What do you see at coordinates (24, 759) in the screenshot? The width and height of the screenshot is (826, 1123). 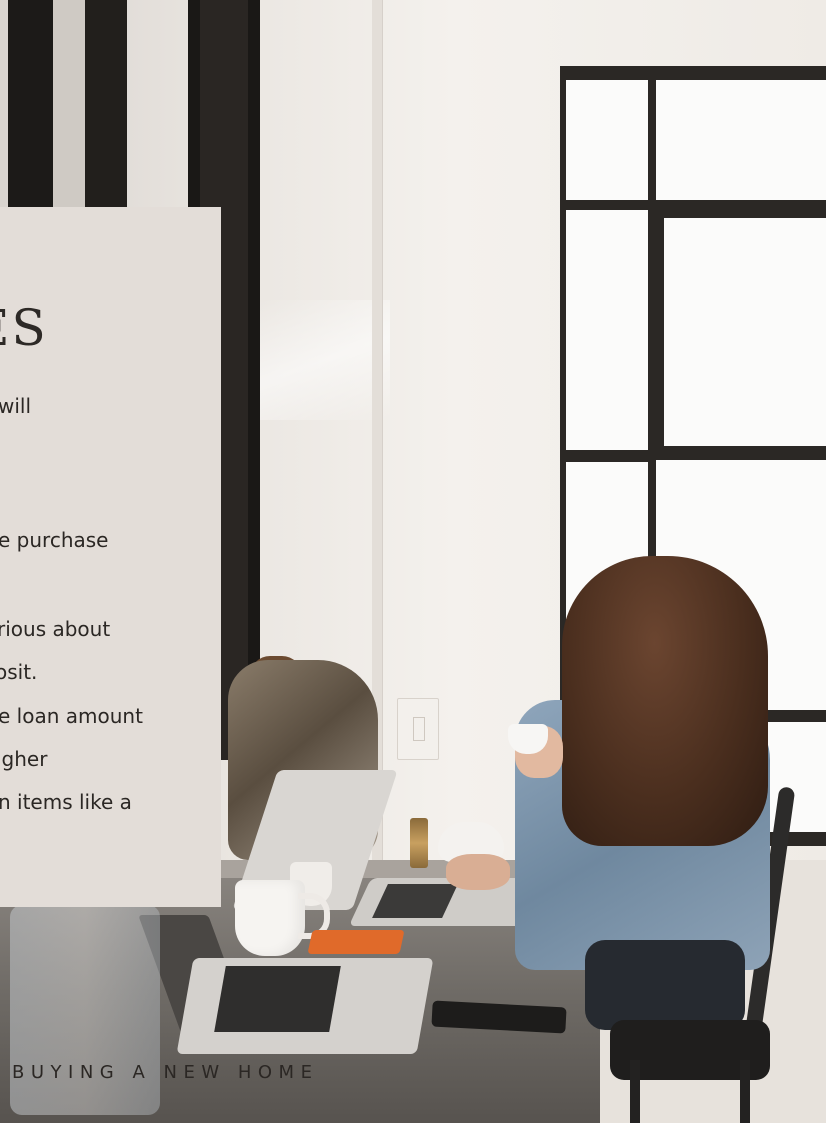 I see `card-text-line: igher` at bounding box center [24, 759].